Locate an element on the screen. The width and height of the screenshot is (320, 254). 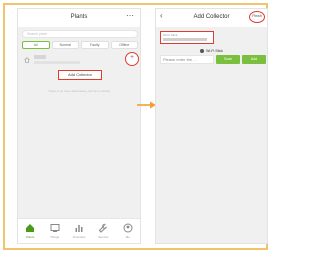
status-tabs: All Normal Faulty Offline is located at coordinates (80, 45).